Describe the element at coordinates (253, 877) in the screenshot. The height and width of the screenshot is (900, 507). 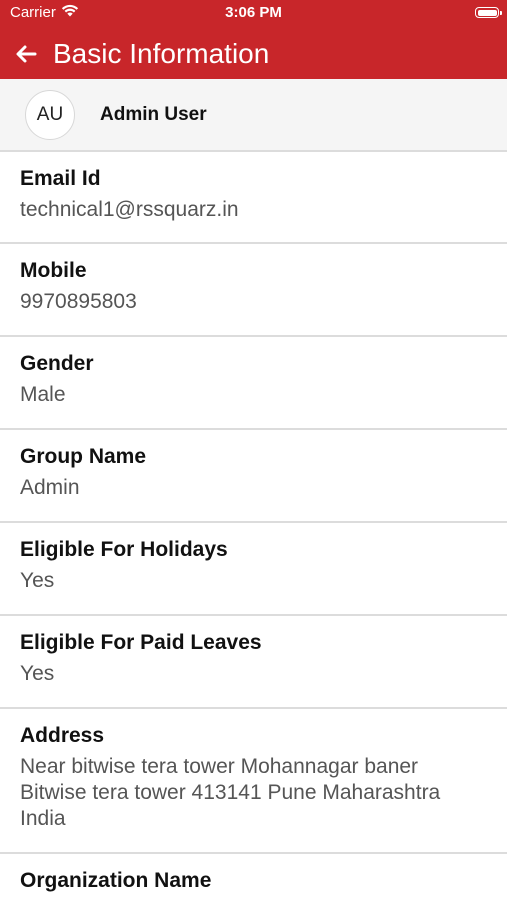
I see `field-organization-name: Organization Name` at that location.